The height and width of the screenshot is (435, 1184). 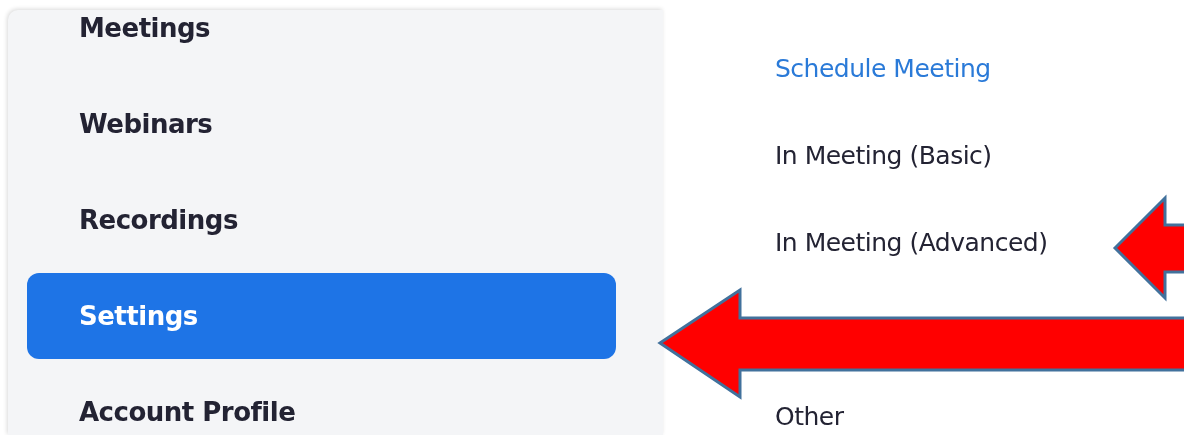 What do you see at coordinates (321, 316) in the screenshot?
I see `sidebar-item: Settings` at bounding box center [321, 316].